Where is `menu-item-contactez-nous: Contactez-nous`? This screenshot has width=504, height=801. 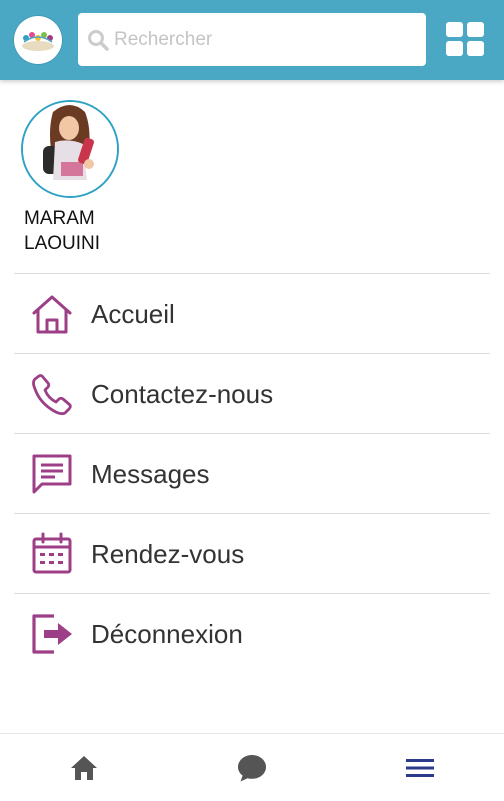
menu-item-contactez-nous: Contactez-nous is located at coordinates (252, 393).